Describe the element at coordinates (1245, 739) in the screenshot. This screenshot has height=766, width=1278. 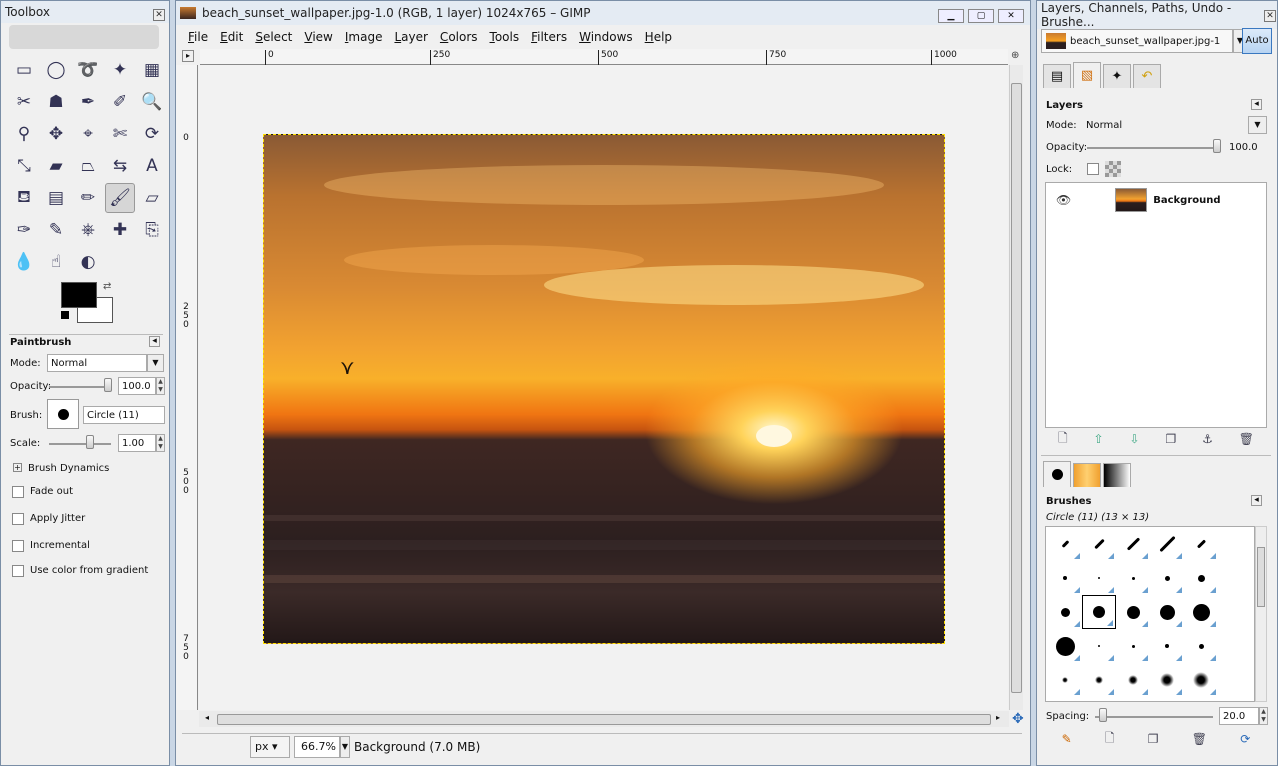
I see `refresh-brushes-icon: ⟳` at that location.